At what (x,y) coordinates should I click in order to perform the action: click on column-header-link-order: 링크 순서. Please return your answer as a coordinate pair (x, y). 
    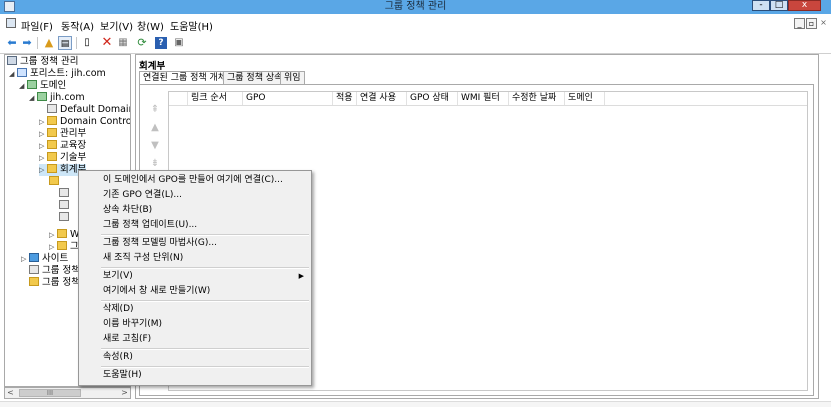
    Looking at the image, I should click on (215, 98).